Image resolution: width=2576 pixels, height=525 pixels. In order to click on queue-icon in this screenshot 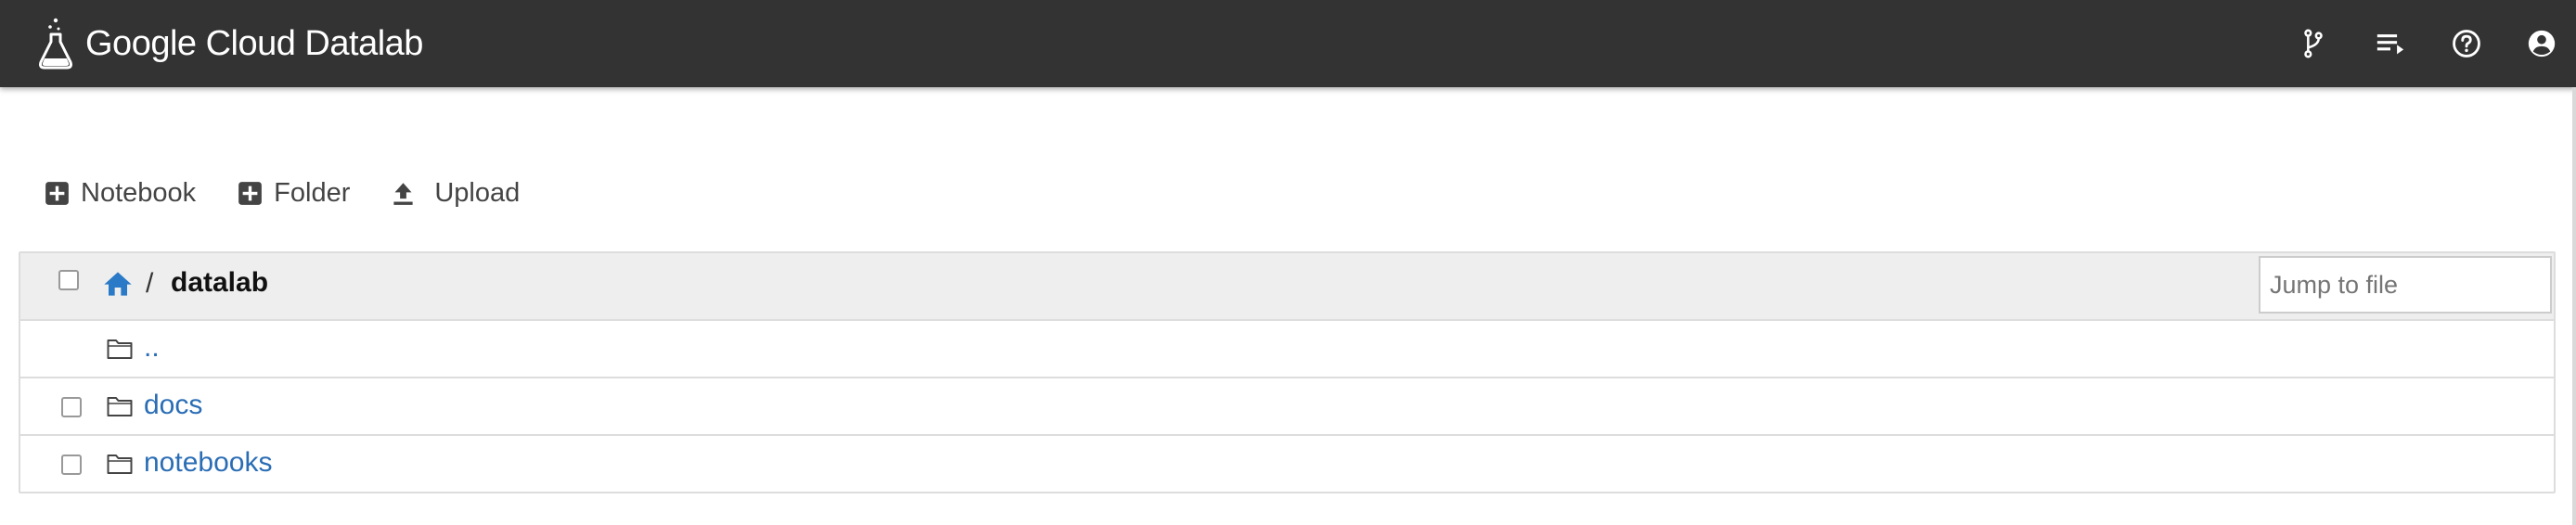, I will do `click(2390, 44)`.